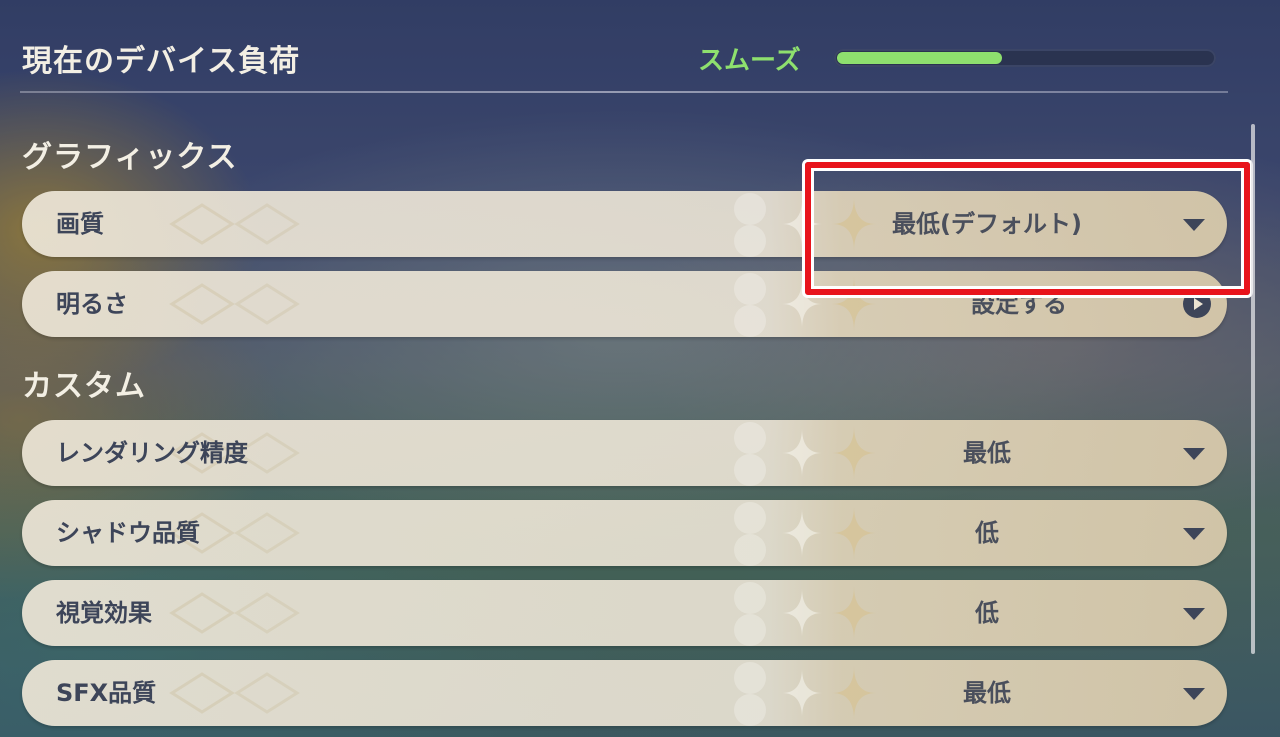 The image size is (1280, 737). I want to click on setting-value-render-resolution: 最低, so click(987, 453).